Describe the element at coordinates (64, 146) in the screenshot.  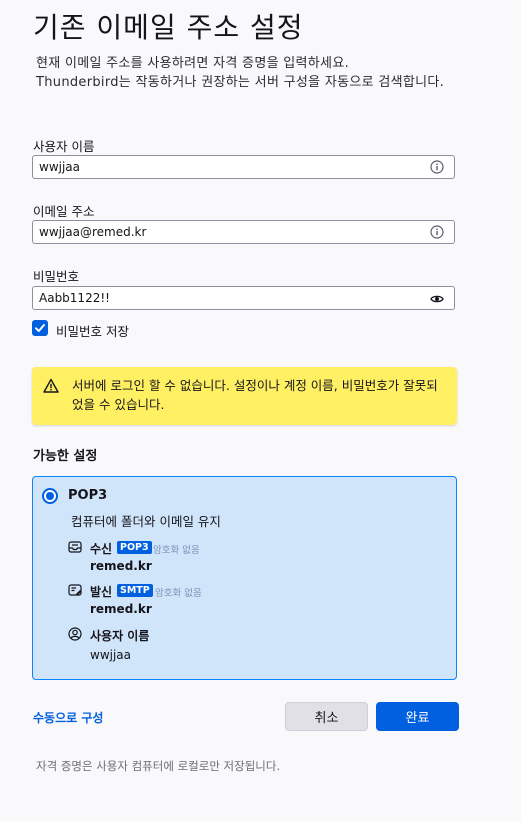
I see `username-label: 사용자 이름` at that location.